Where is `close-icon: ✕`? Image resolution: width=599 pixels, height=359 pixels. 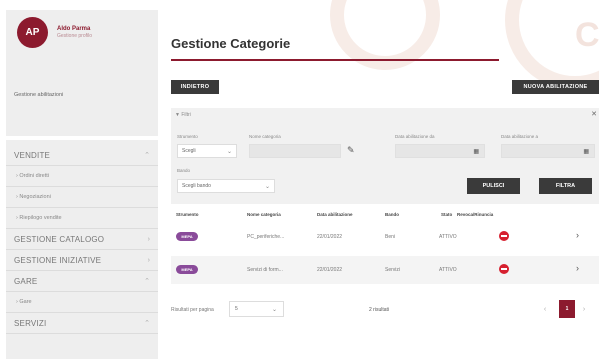
close-icon: ✕ is located at coordinates (594, 114).